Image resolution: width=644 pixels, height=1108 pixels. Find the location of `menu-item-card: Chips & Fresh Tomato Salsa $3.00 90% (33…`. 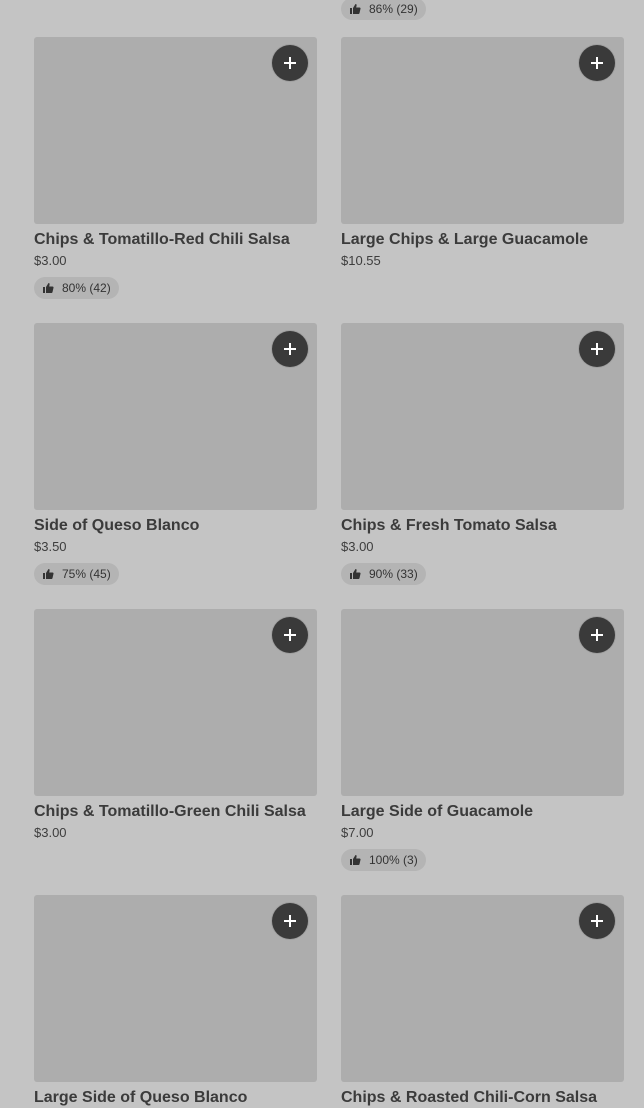

menu-item-card: Chips & Fresh Tomato Salsa $3.00 90% (33… is located at coordinates (482, 454).